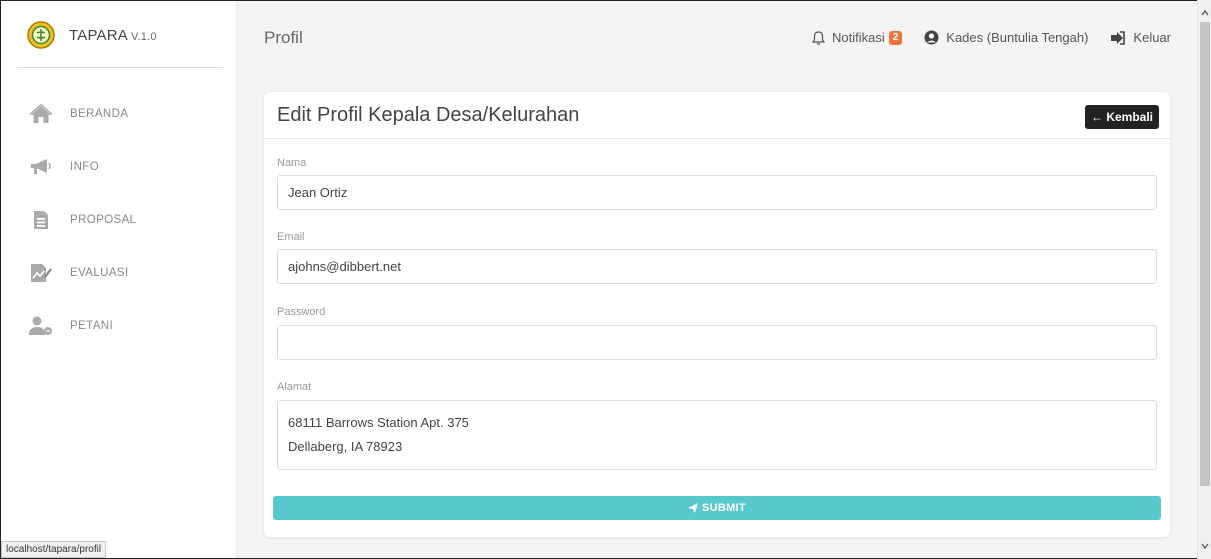 Image resolution: width=1211 pixels, height=559 pixels. I want to click on sidebar-item-evaluasi: EVALUASI, so click(119, 272).